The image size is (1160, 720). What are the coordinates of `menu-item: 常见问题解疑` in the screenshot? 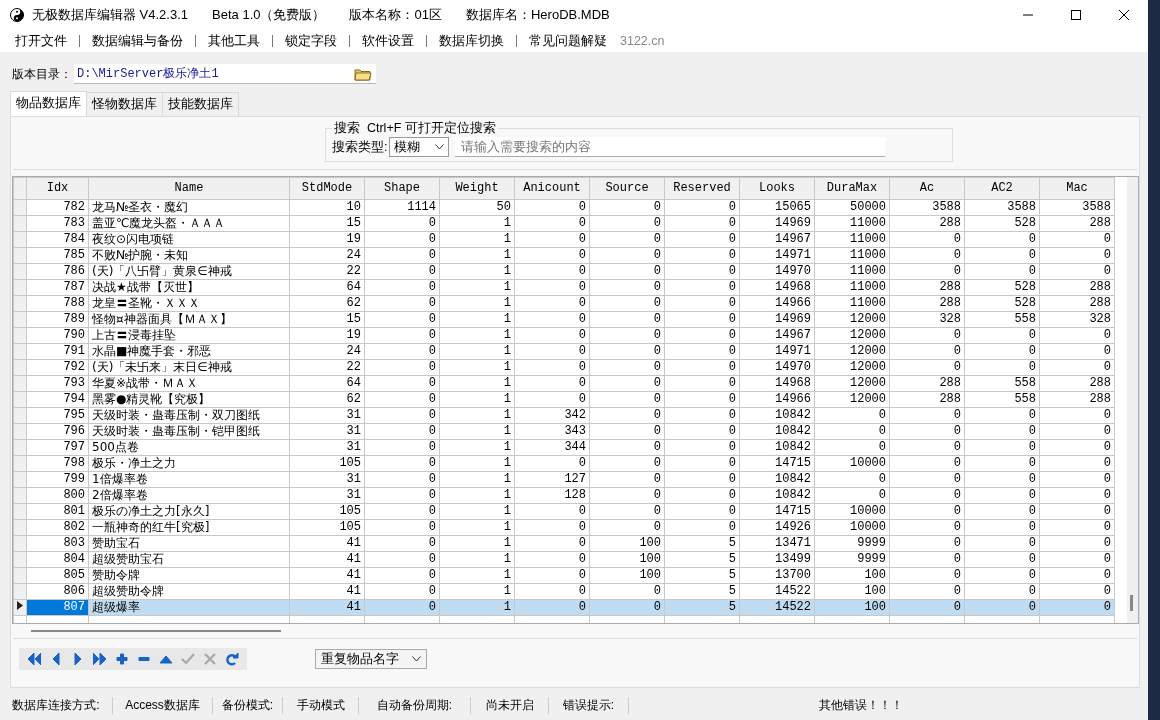 It's located at (568, 41).